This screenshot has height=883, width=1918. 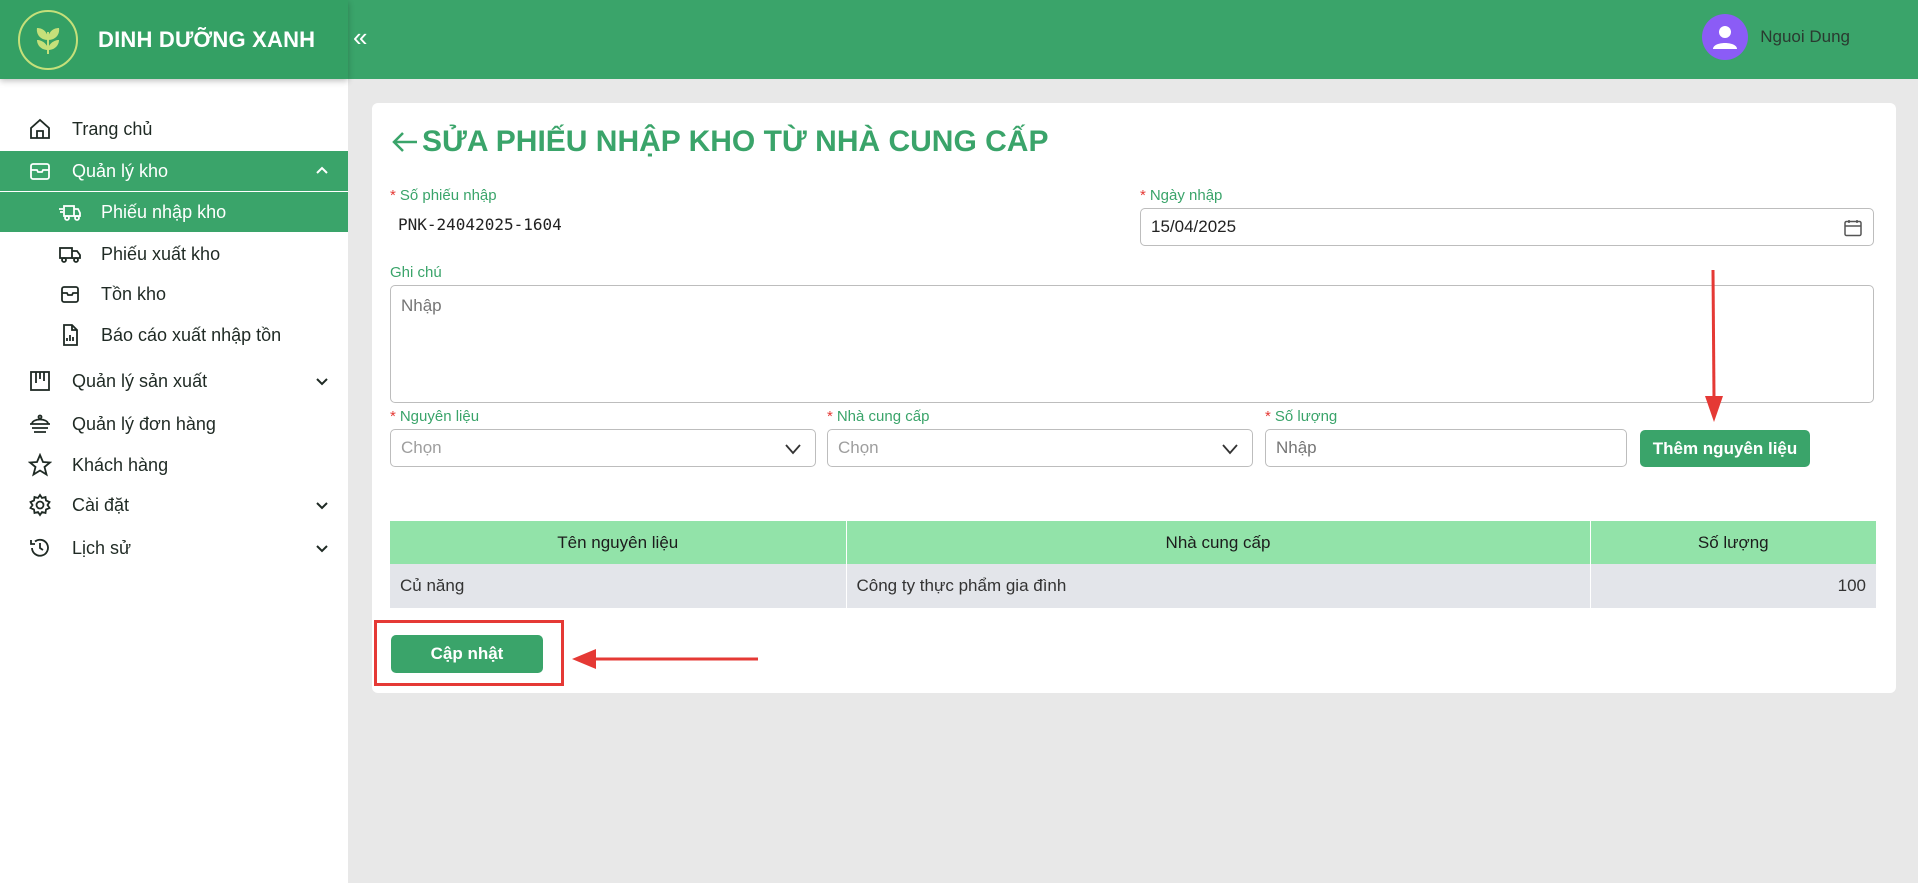 What do you see at coordinates (144, 423) in the screenshot?
I see `sidebar-item-label: Quản lý đơn hàng` at bounding box center [144, 423].